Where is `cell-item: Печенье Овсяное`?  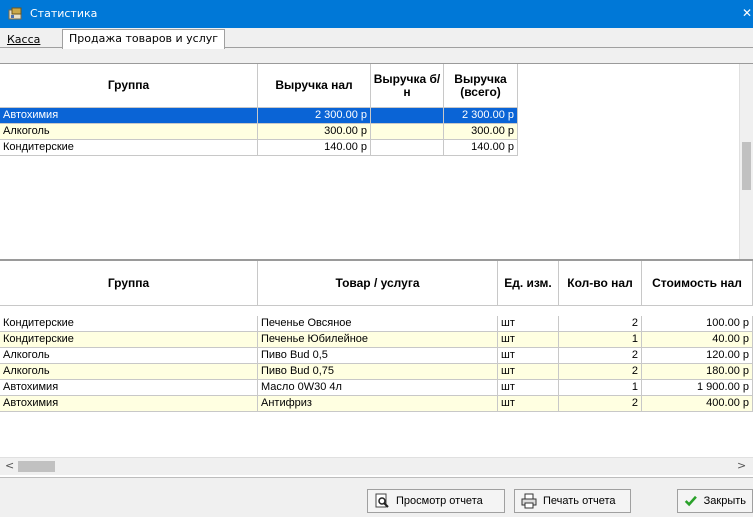 cell-item: Печенье Овсяное is located at coordinates (378, 324).